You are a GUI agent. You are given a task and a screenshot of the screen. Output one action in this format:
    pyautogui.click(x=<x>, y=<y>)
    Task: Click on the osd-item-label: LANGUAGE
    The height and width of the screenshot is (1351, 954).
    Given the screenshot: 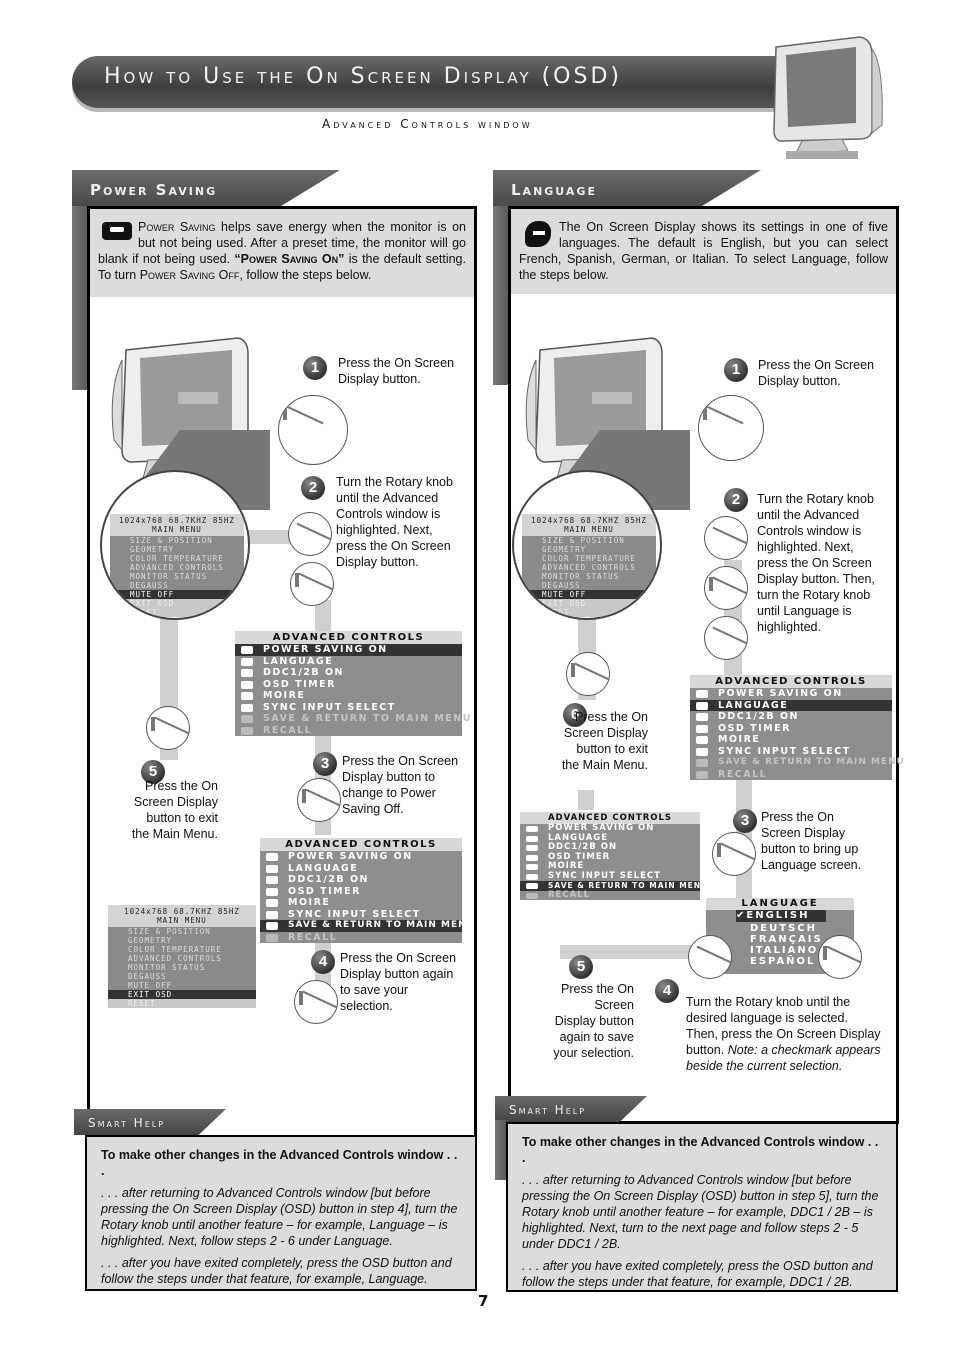 What is the action you would take?
    pyautogui.click(x=753, y=705)
    